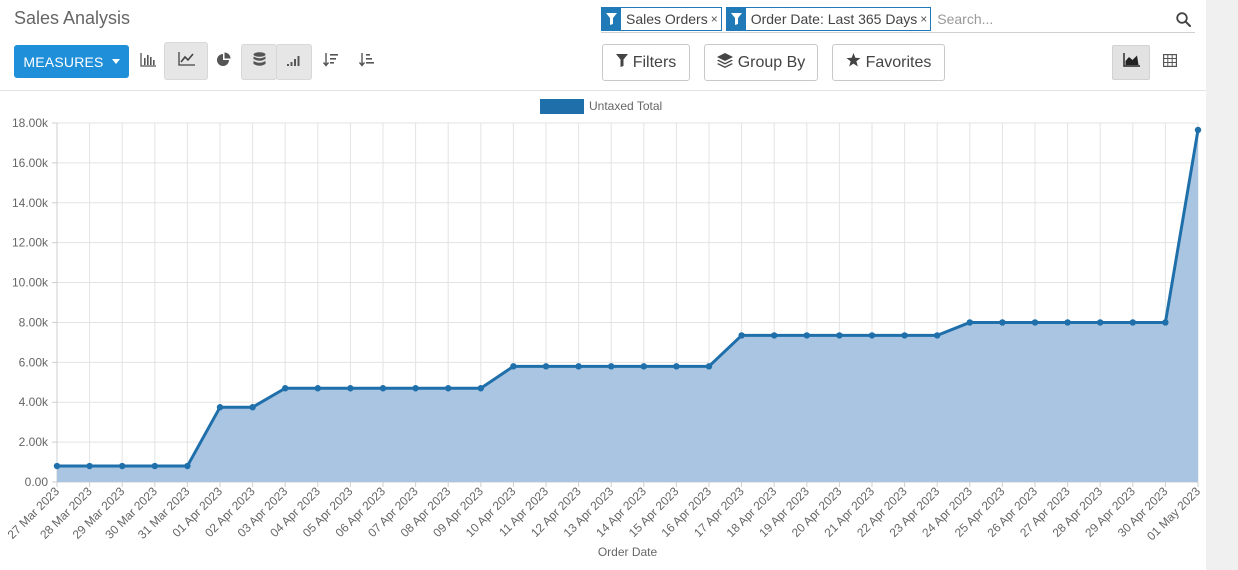 This screenshot has height=570, width=1238. I want to click on y-tick-label: 16.00k, so click(30, 163).